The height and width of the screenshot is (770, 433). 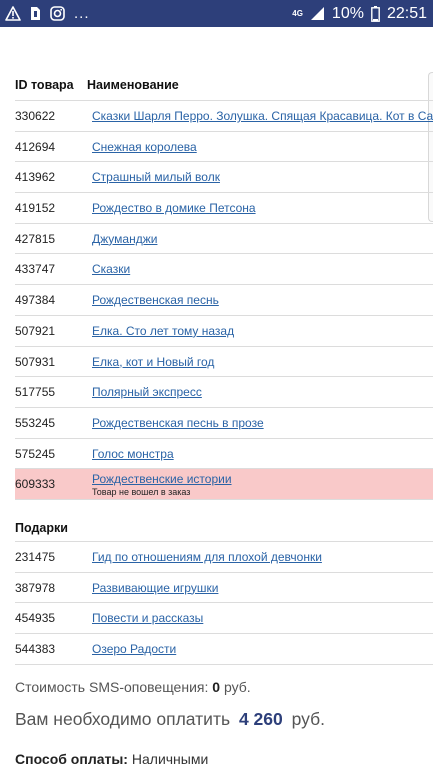 I want to click on product-id: 427815, so click(x=35, y=238).